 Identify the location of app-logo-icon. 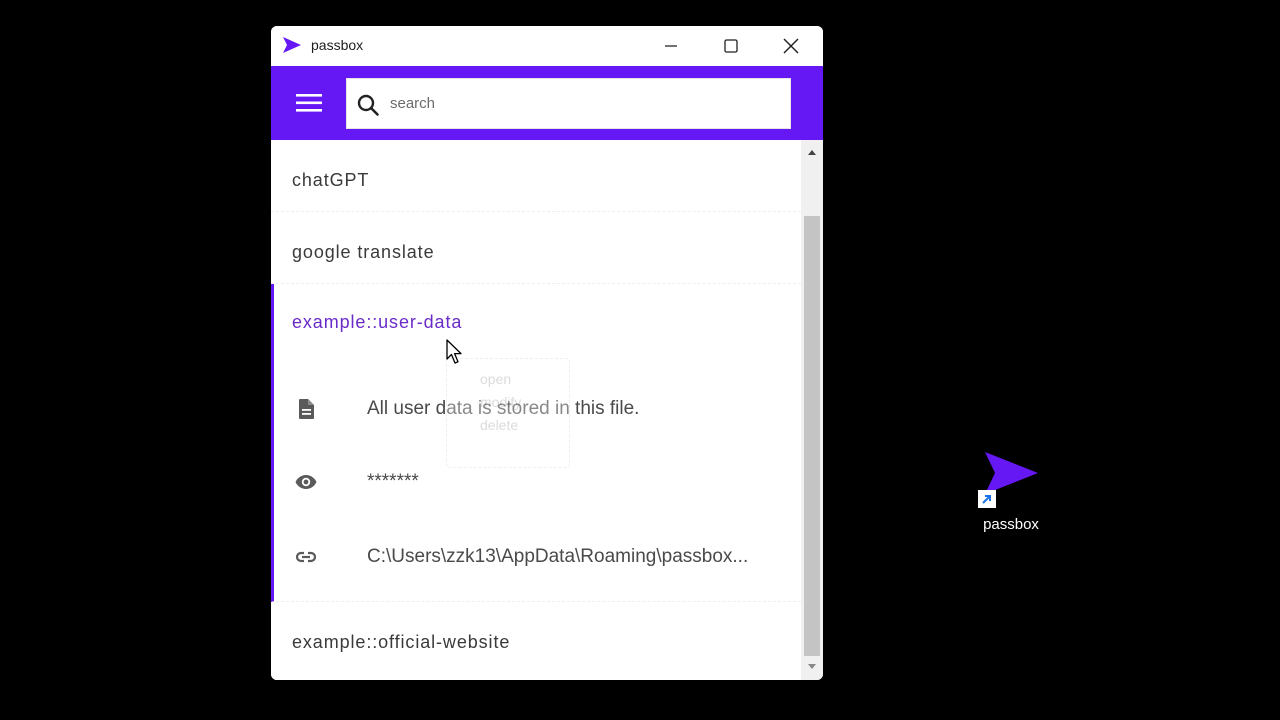
(292, 45).